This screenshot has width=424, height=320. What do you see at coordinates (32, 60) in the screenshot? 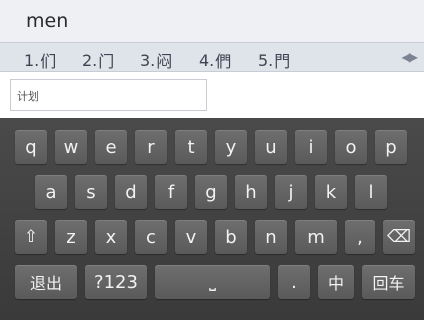
I see `candidate-number: 1.` at bounding box center [32, 60].